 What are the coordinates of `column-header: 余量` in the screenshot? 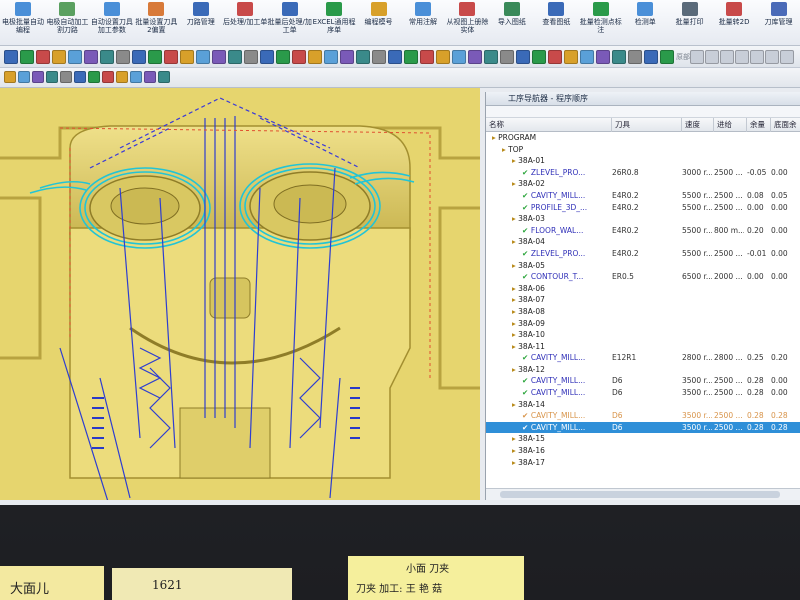 It's located at (759, 125).